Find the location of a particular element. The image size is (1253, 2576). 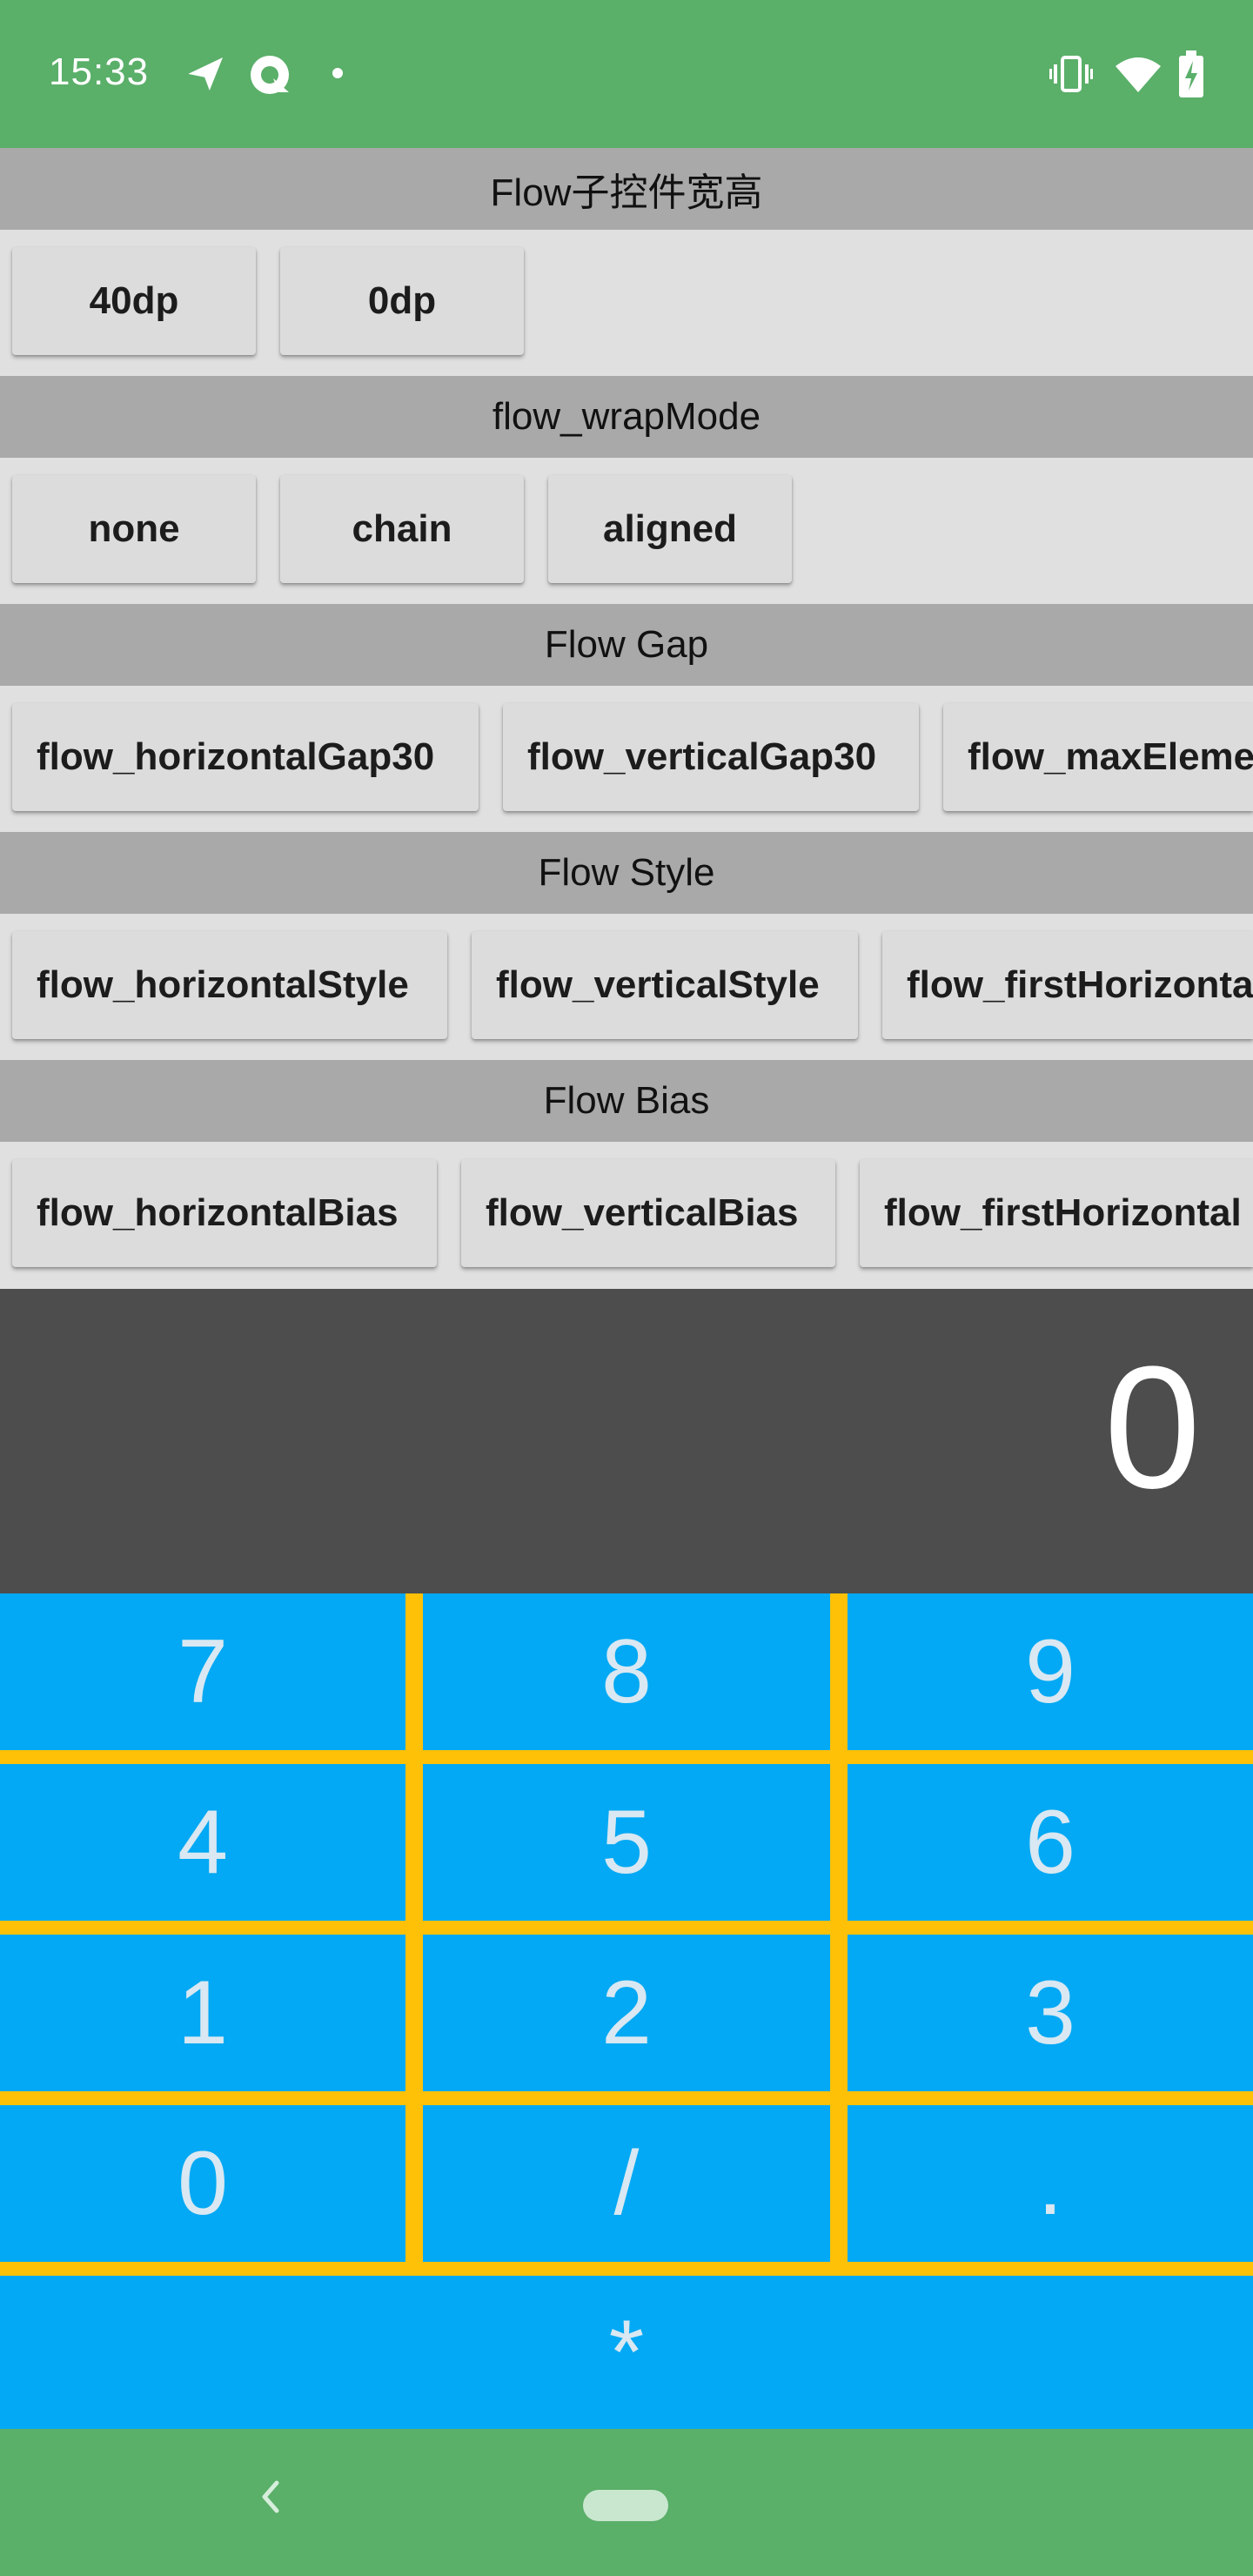

first-horizontal-bias-button: flow_firstHorizontal is located at coordinates (1056, 1213).